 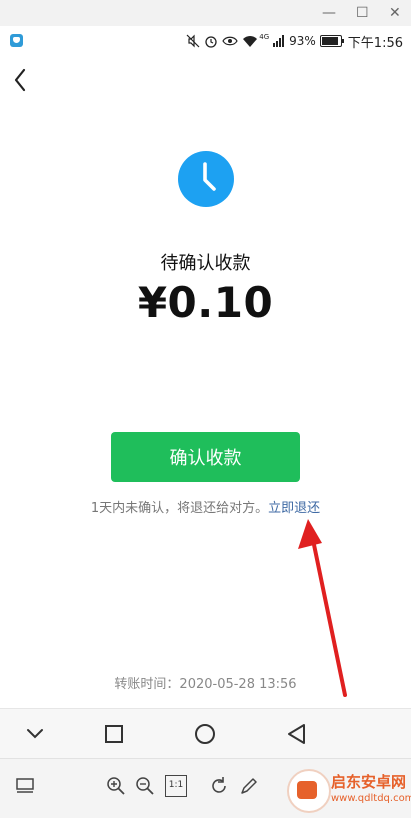 What do you see at coordinates (395, 13) in the screenshot?
I see `close-icon: ✕` at bounding box center [395, 13].